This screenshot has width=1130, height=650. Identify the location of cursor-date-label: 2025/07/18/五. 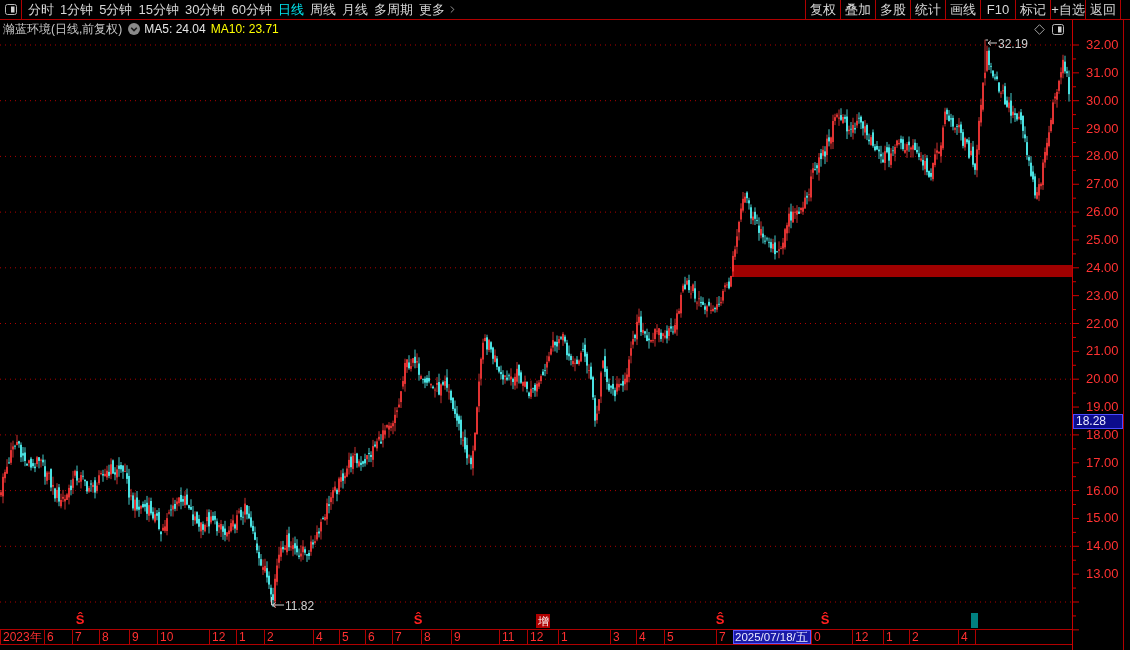
(772, 637).